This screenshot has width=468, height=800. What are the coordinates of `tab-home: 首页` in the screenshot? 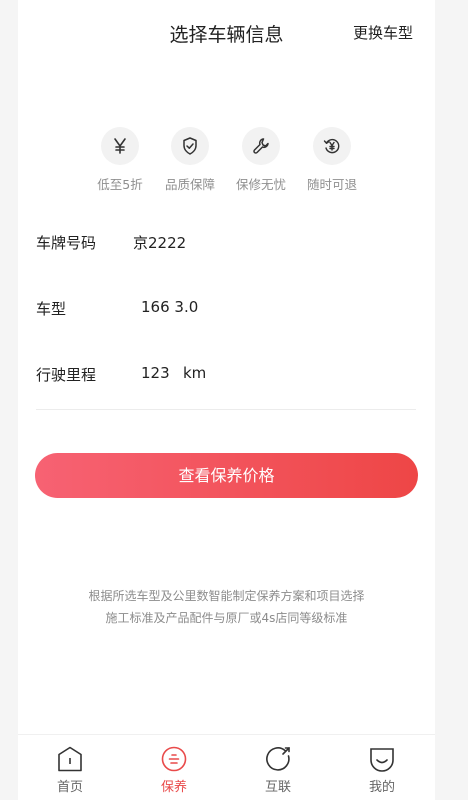 It's located at (70, 770).